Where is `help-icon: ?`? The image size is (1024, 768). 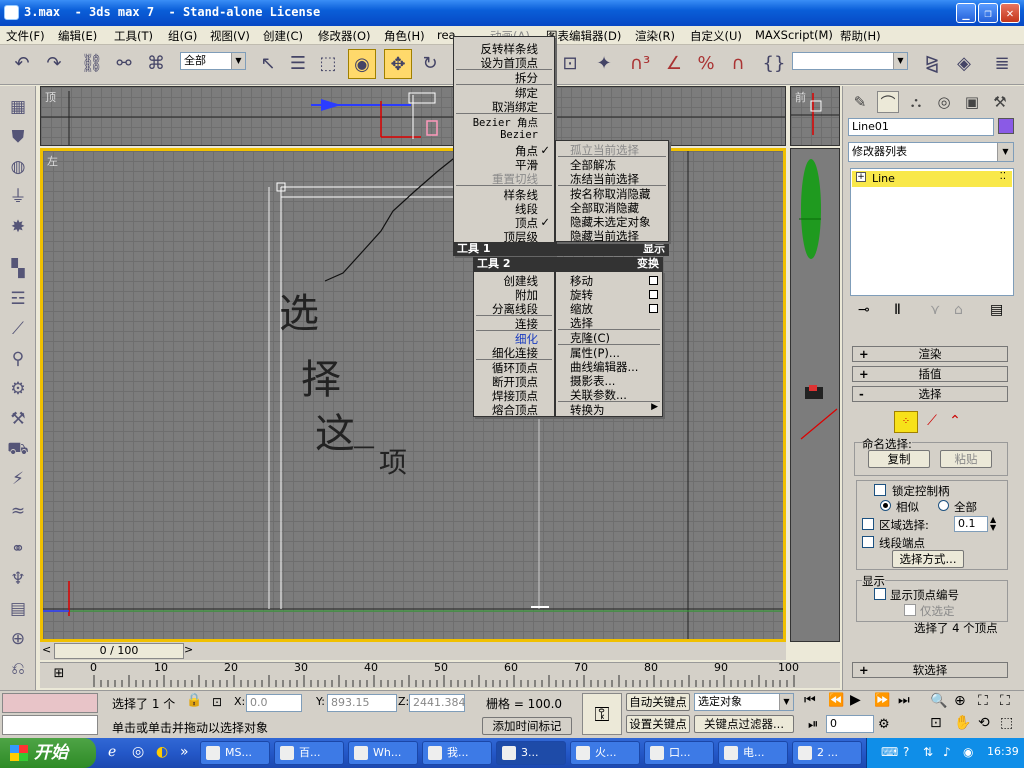 help-icon: ? is located at coordinates (906, 752).